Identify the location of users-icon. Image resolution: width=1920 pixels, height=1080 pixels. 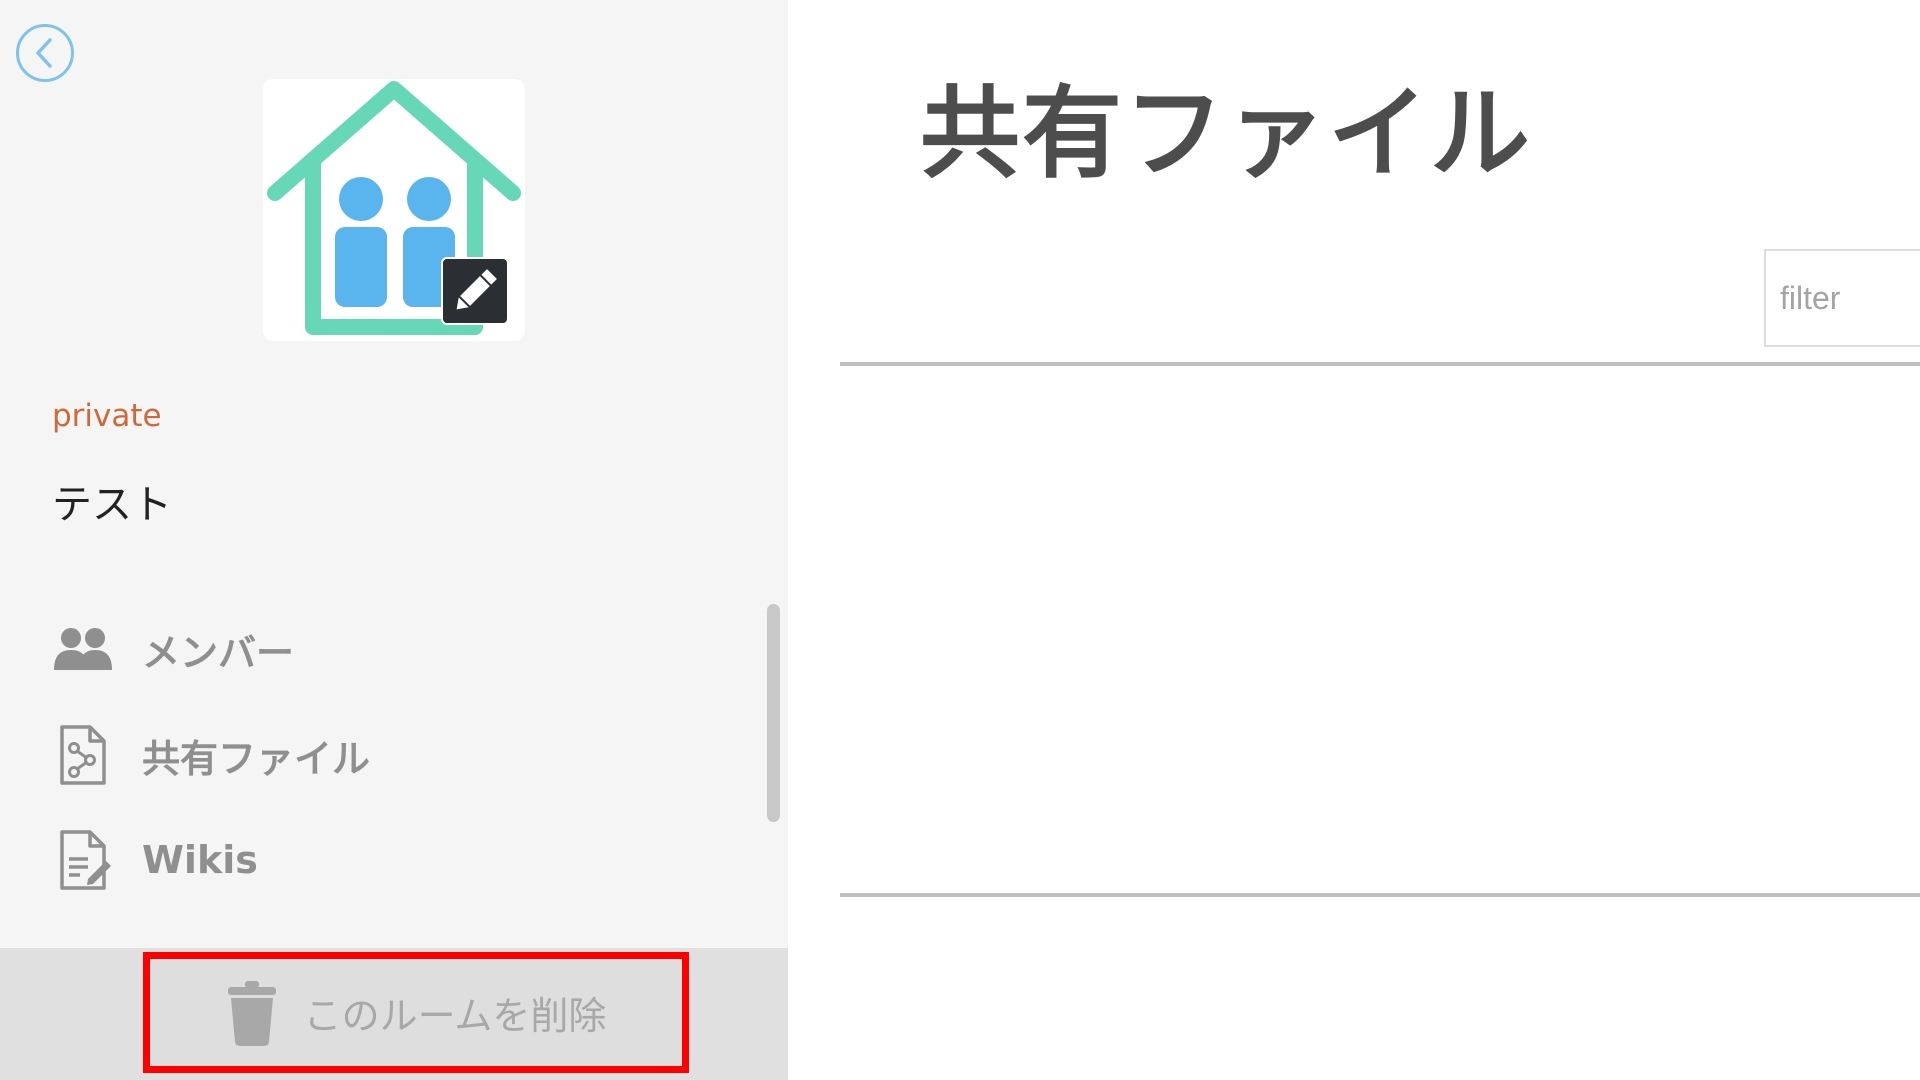
(83, 649).